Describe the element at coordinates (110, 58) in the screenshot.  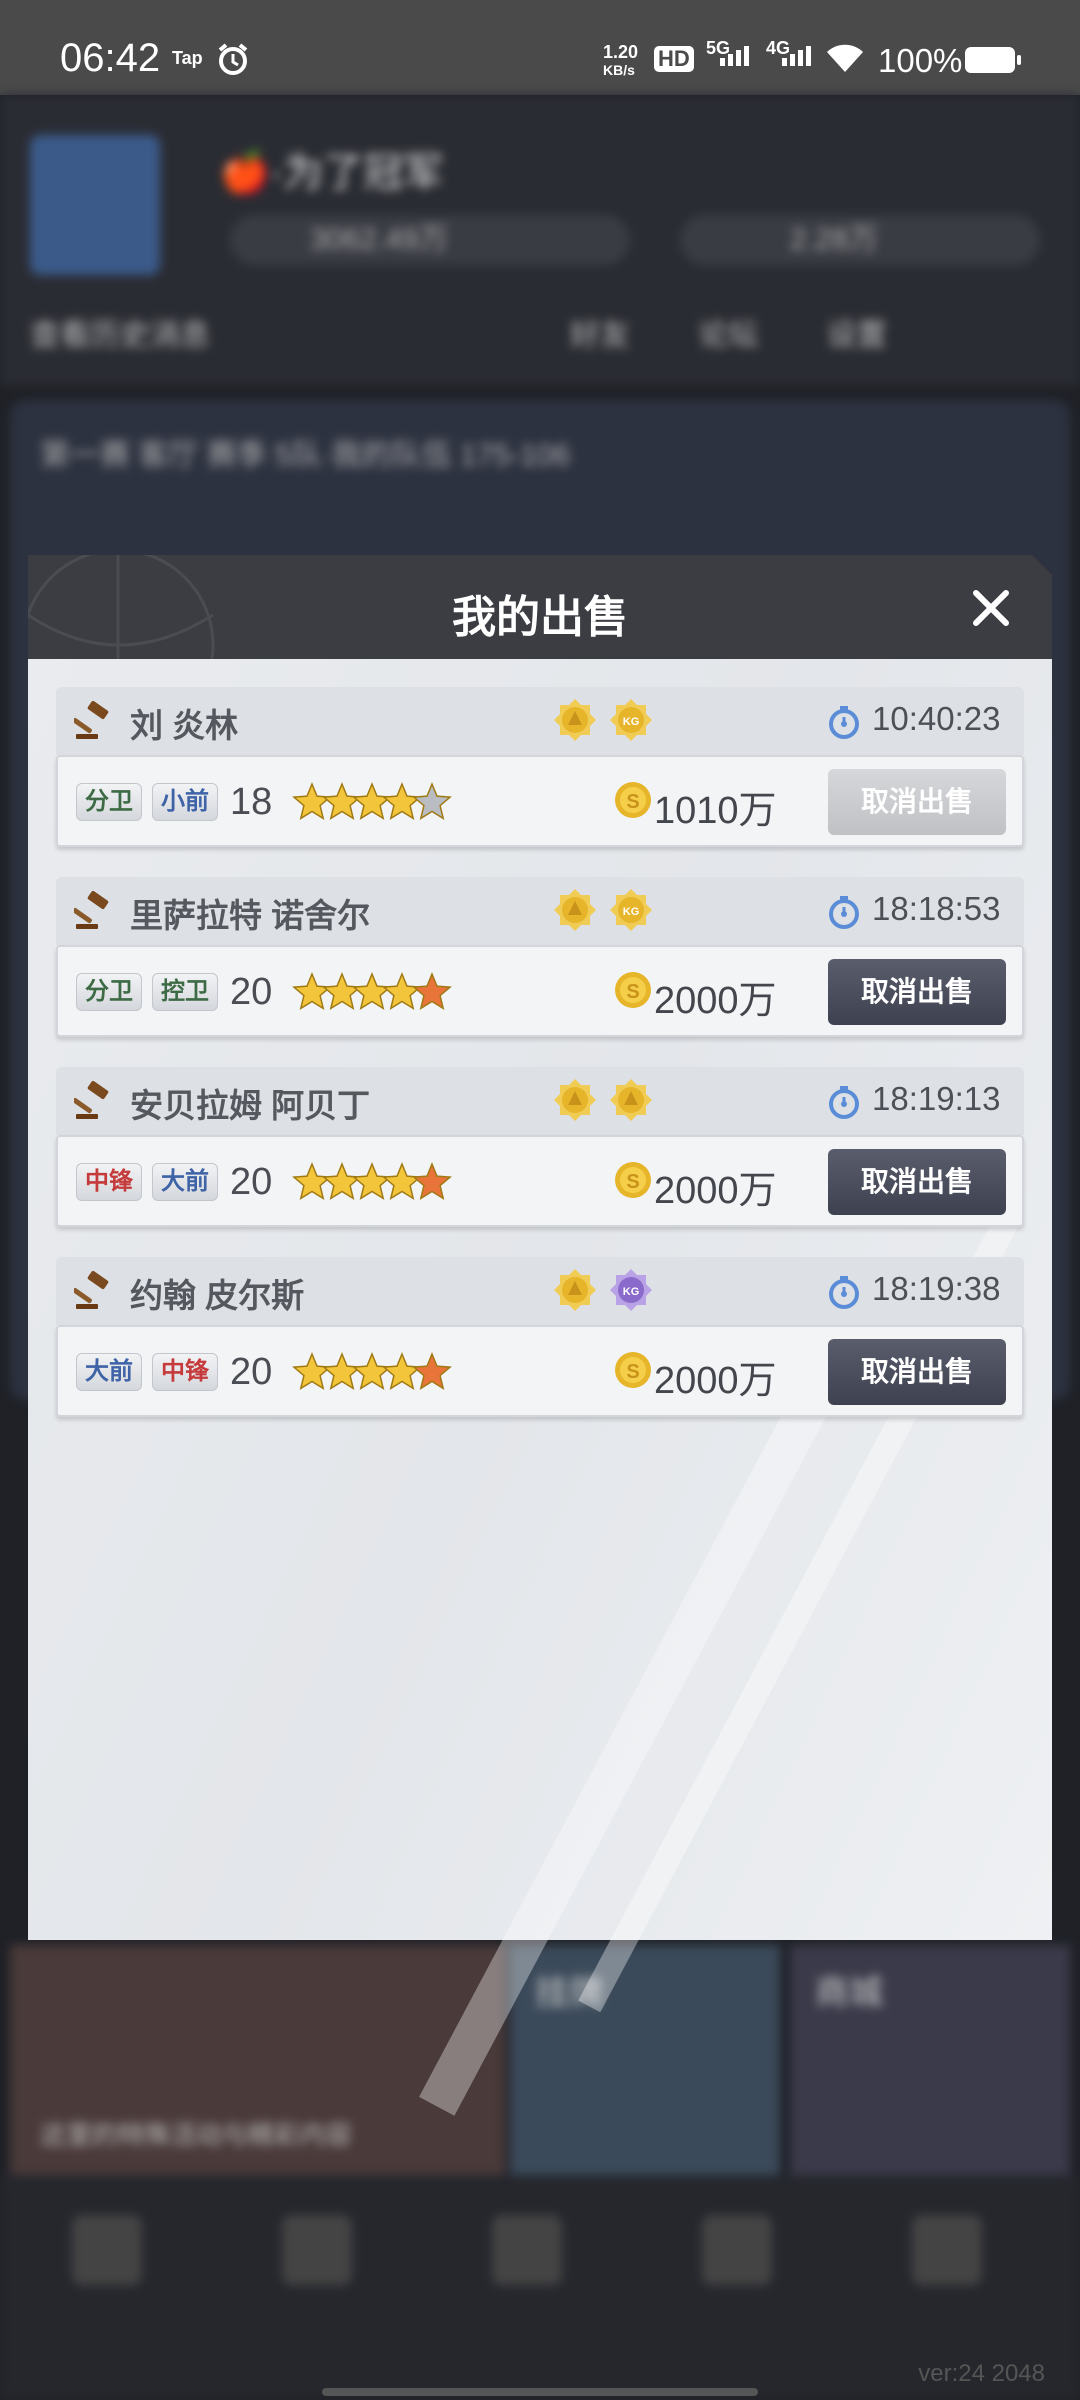
I see `status-time: 06:42` at that location.